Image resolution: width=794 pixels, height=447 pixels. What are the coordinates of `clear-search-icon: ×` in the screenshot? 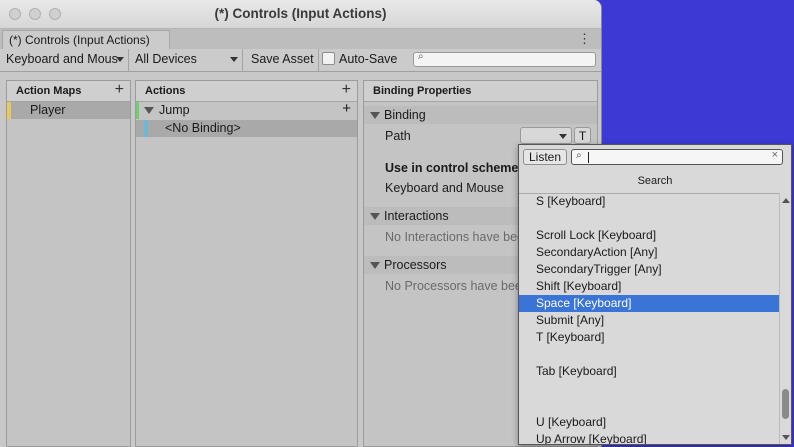 It's located at (775, 155).